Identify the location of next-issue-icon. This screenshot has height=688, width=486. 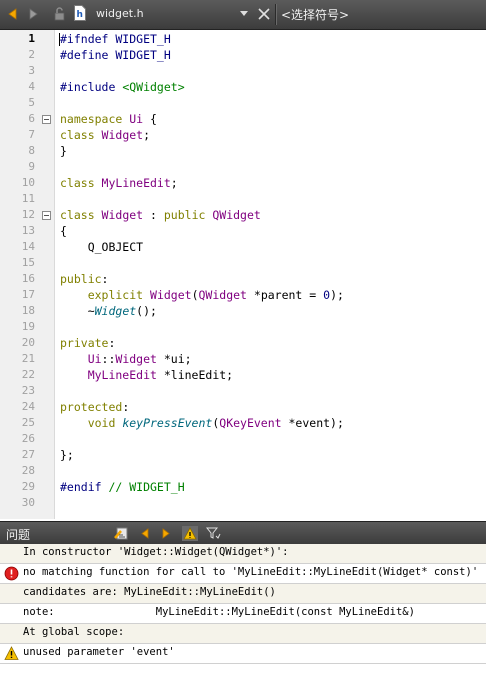
(166, 533).